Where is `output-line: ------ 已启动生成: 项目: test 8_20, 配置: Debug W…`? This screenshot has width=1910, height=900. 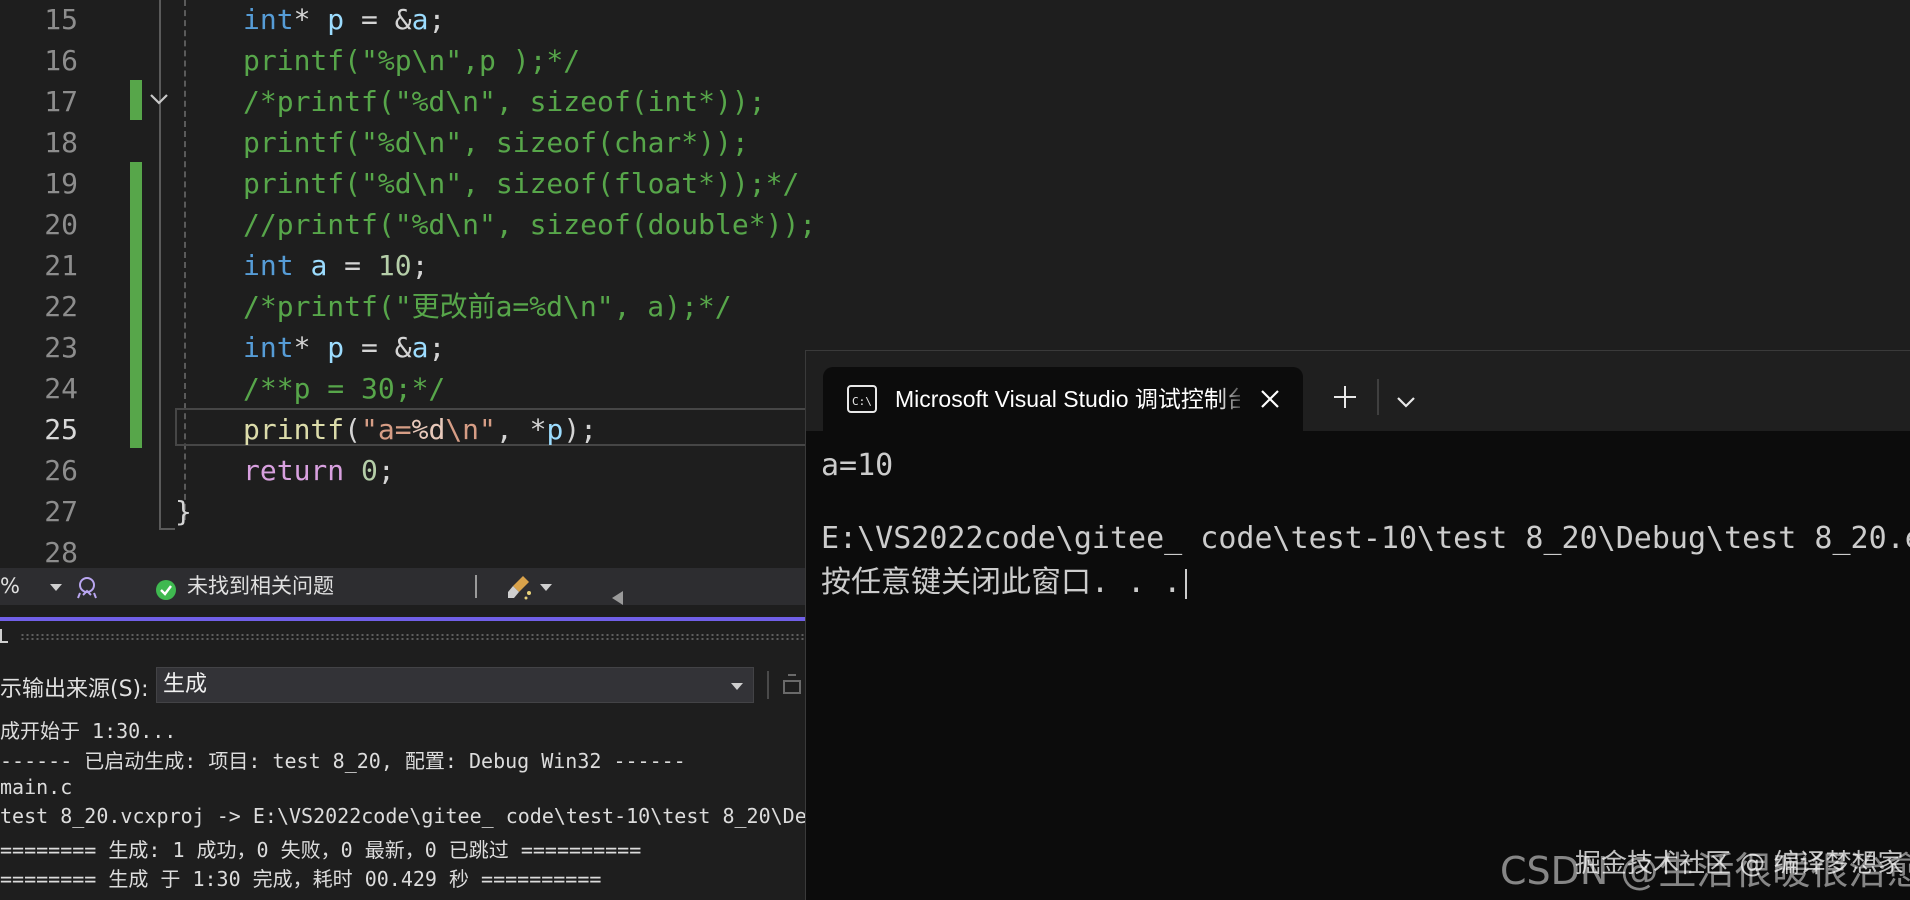
output-line: ------ 已启动生成: 项目: test 8_20, 配置: Debug W… is located at coordinates (343, 761).